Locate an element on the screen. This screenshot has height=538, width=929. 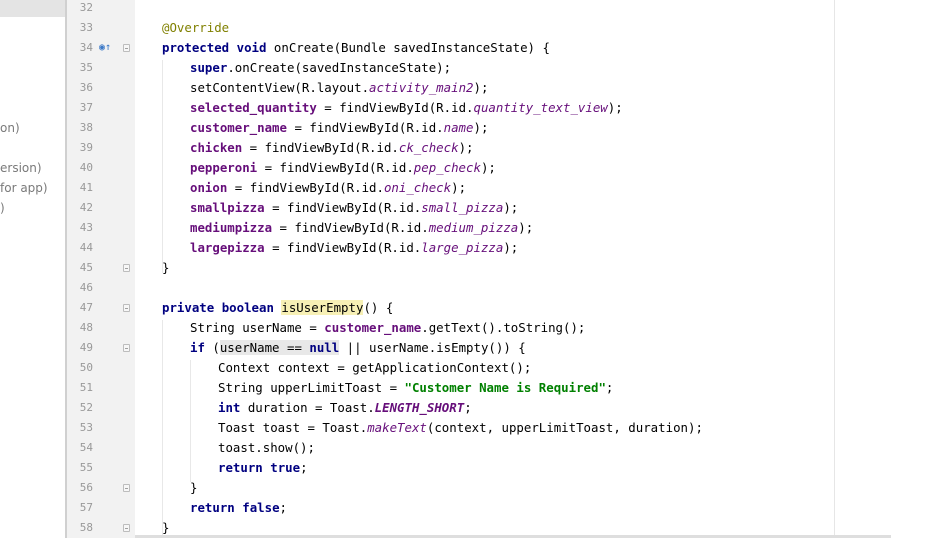
project-tree-item: ) is located at coordinates (2, 208).